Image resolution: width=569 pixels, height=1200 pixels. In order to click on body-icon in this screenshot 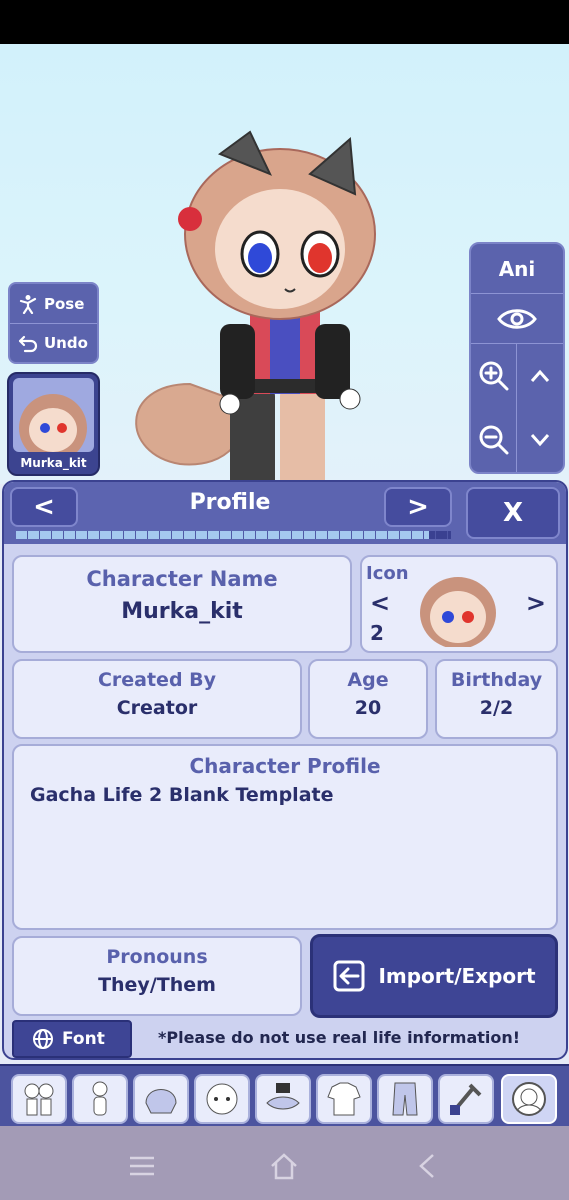, I will do `click(100, 1098)`.